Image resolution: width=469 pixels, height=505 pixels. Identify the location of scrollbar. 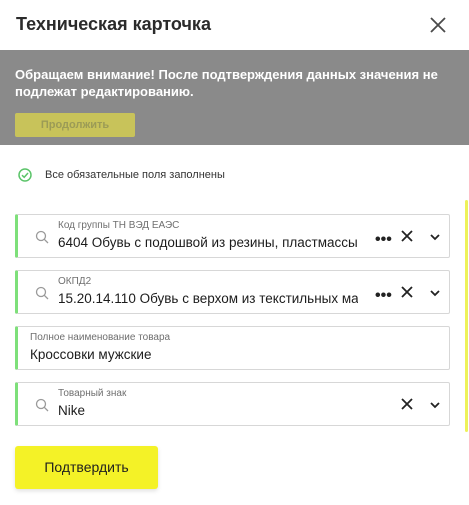
(466, 316).